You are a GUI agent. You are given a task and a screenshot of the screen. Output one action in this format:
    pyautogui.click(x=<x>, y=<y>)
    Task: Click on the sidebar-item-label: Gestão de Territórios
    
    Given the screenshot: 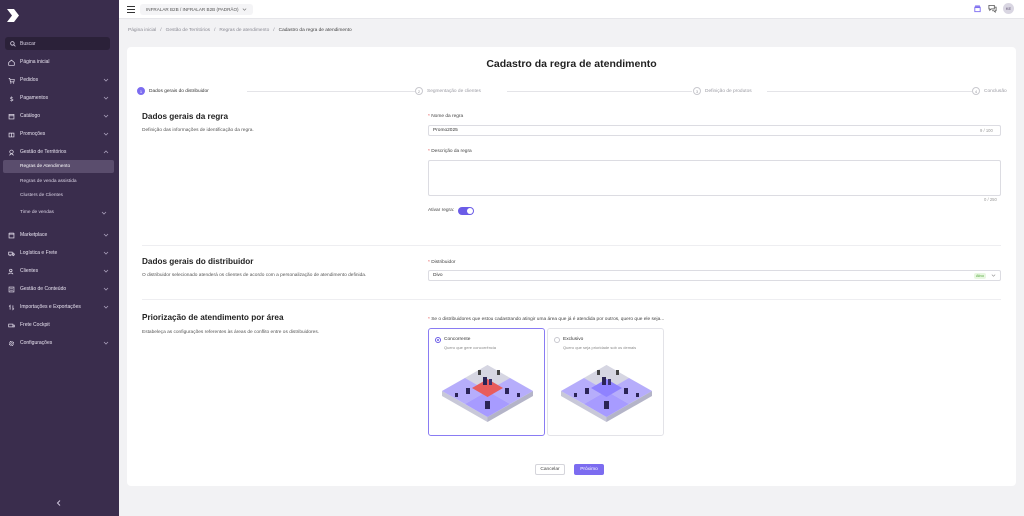 What is the action you would take?
    pyautogui.click(x=43, y=152)
    